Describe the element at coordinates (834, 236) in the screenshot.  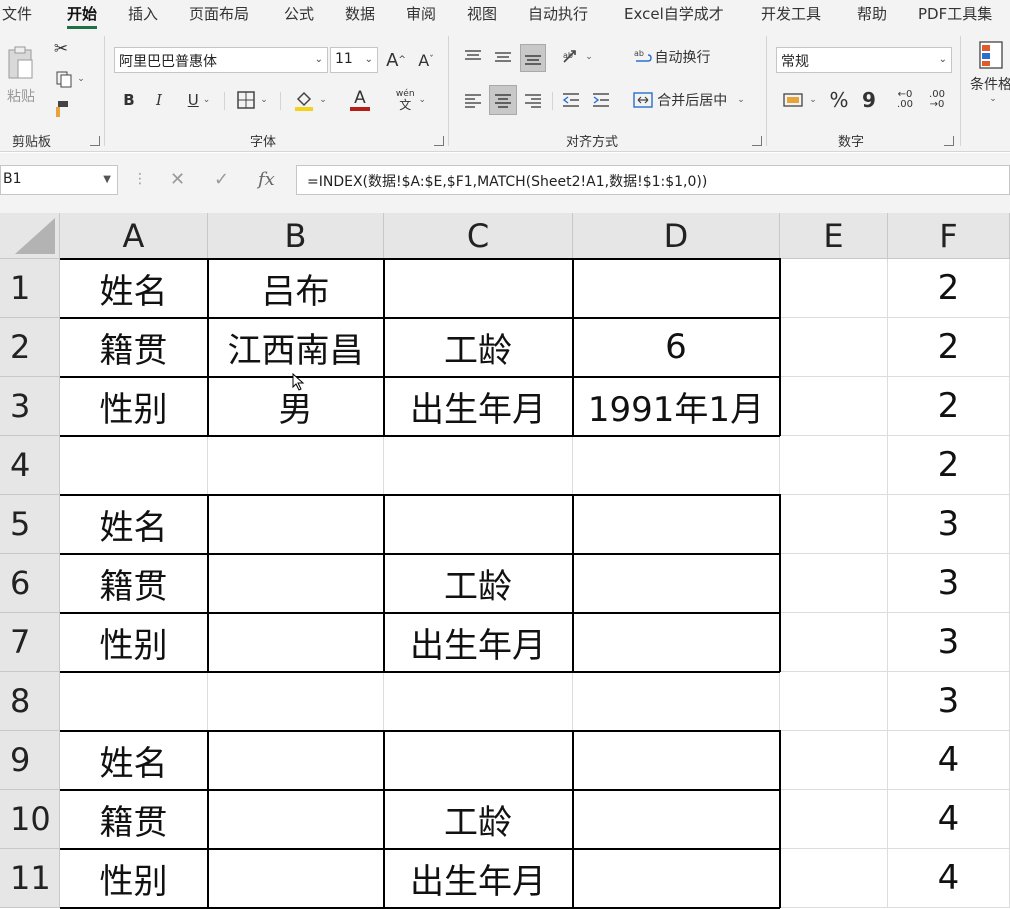
I see `column-header-e: E` at that location.